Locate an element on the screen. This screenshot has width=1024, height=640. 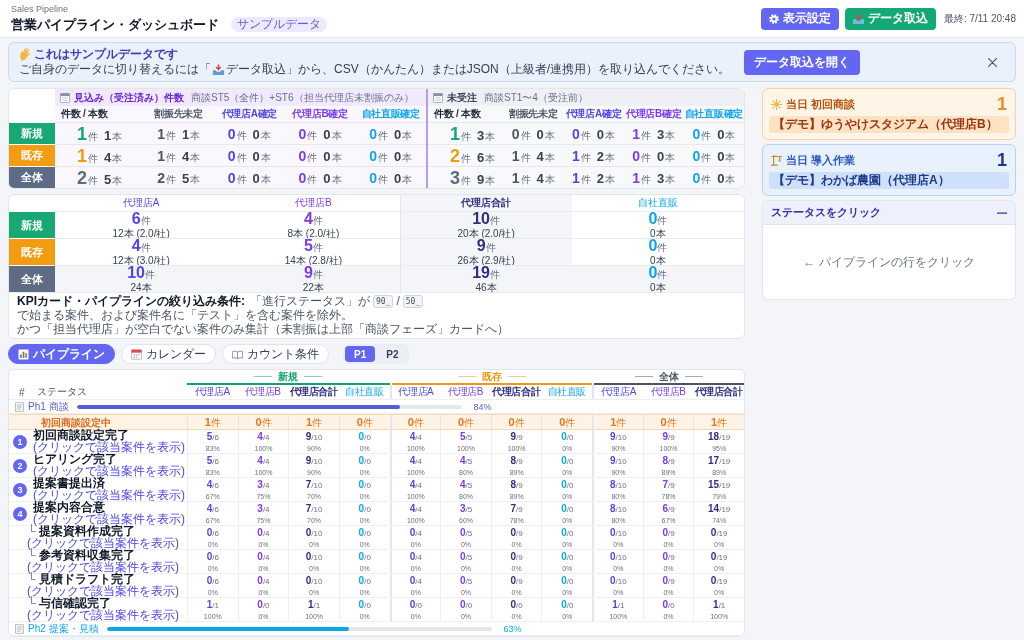
group-title: 未受注 is located at coordinates (462, 97).